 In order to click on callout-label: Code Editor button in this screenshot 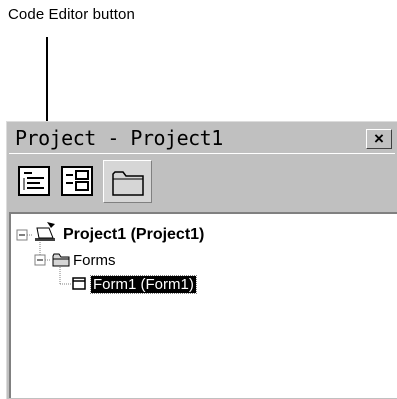, I will do `click(71, 14)`.